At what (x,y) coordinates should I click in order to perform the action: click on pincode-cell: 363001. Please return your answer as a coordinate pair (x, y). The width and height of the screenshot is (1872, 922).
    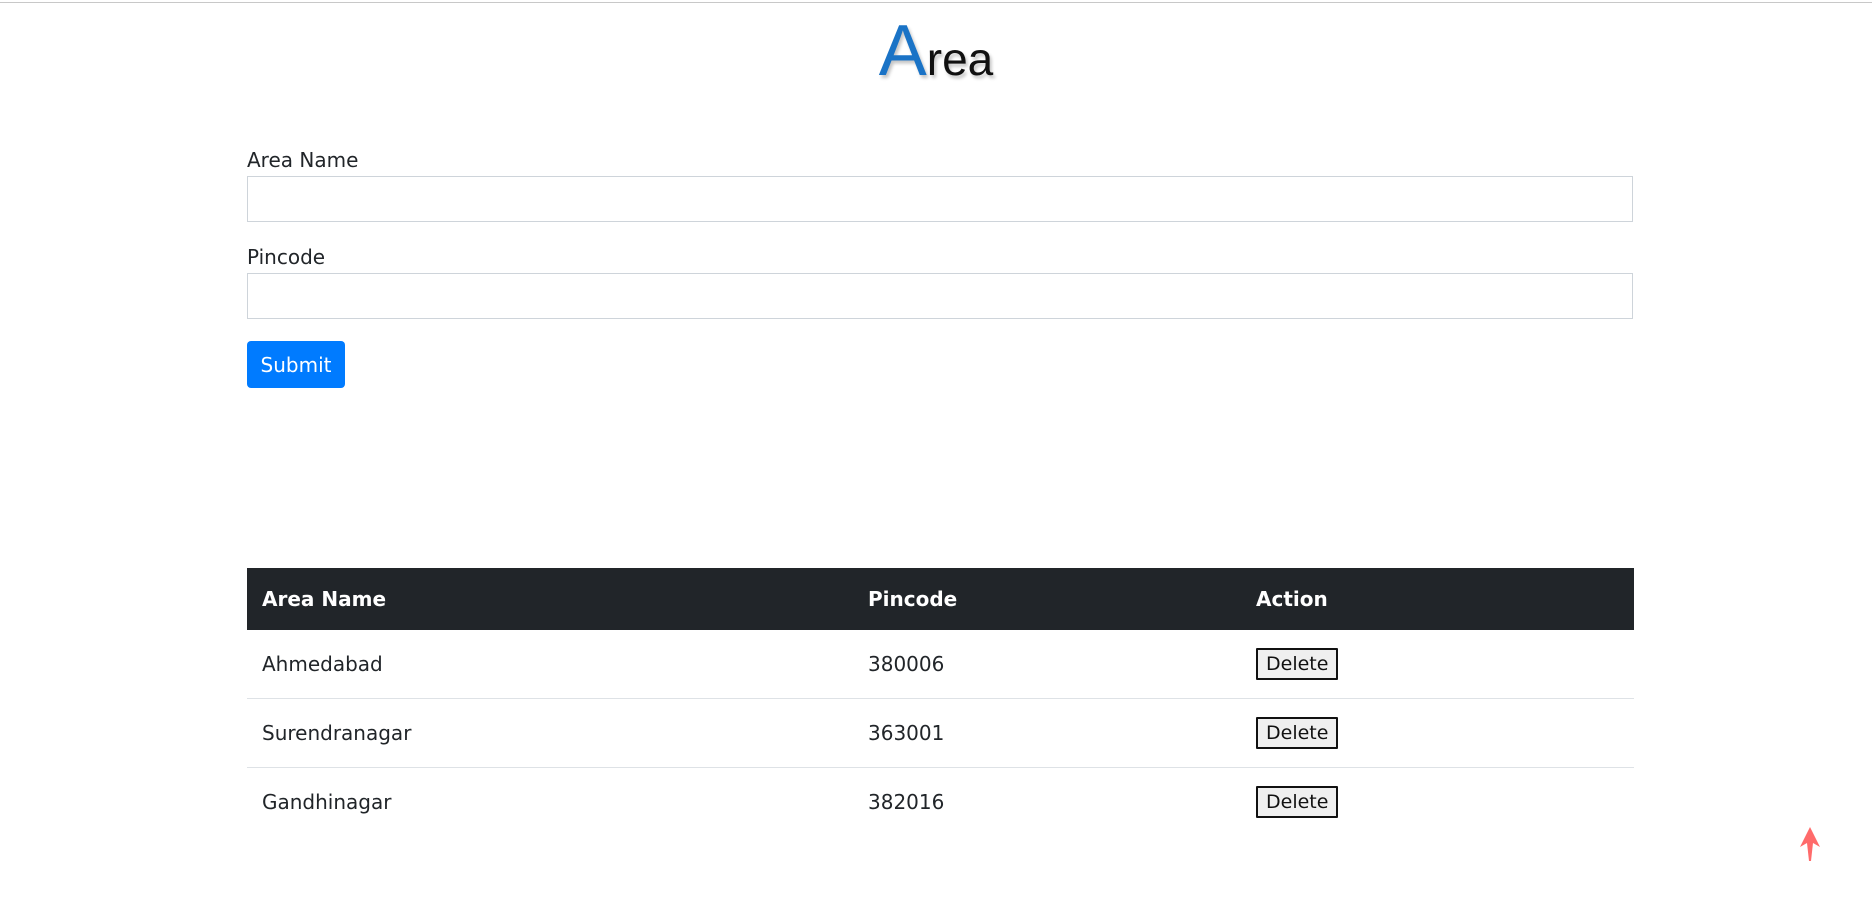
    Looking at the image, I should click on (1047, 733).